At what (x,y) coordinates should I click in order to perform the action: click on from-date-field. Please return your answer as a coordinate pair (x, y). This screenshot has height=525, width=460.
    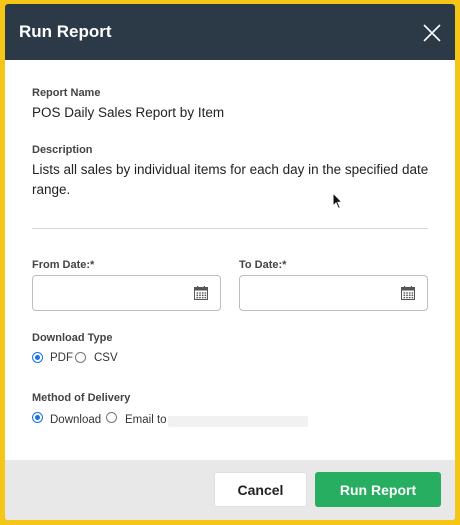
    Looking at the image, I should click on (126, 293).